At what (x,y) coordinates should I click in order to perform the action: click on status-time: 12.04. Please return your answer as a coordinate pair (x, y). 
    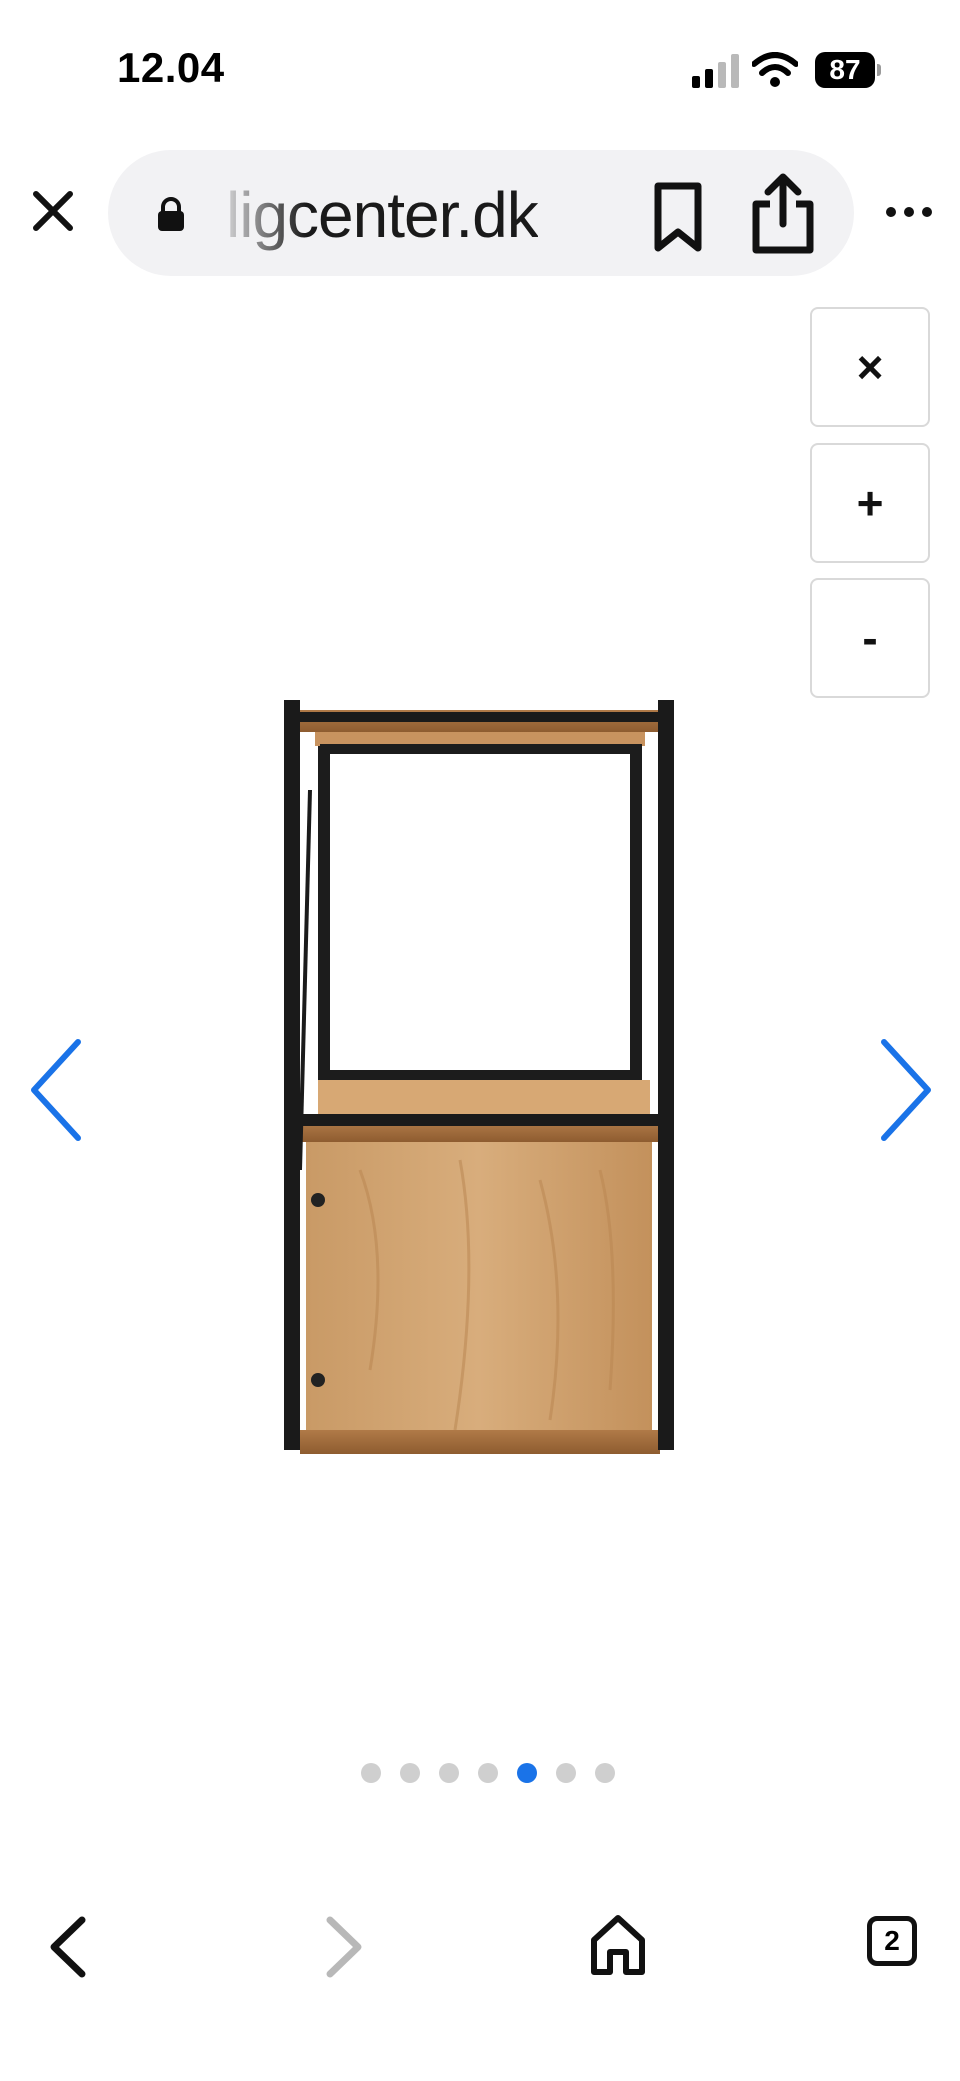
    Looking at the image, I should click on (171, 67).